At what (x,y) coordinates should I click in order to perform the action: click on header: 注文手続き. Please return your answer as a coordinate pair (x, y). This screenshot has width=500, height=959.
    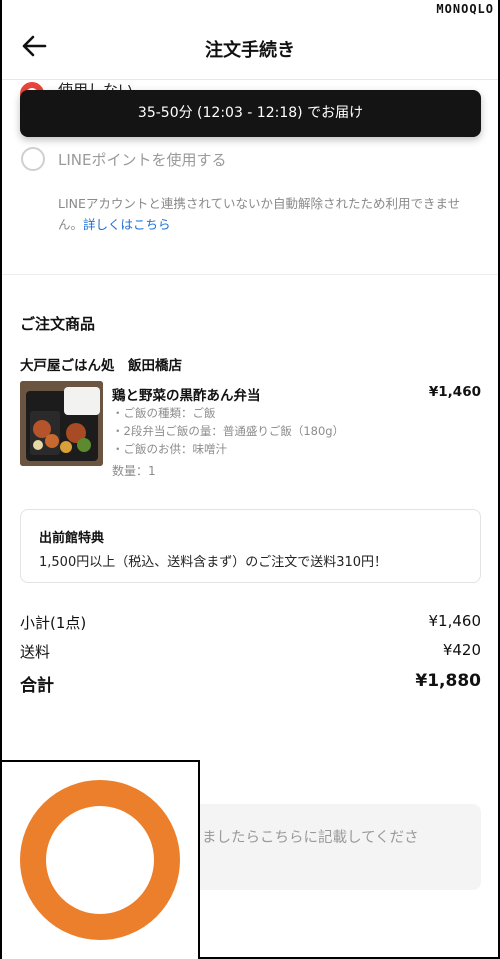
    Looking at the image, I should click on (250, 48).